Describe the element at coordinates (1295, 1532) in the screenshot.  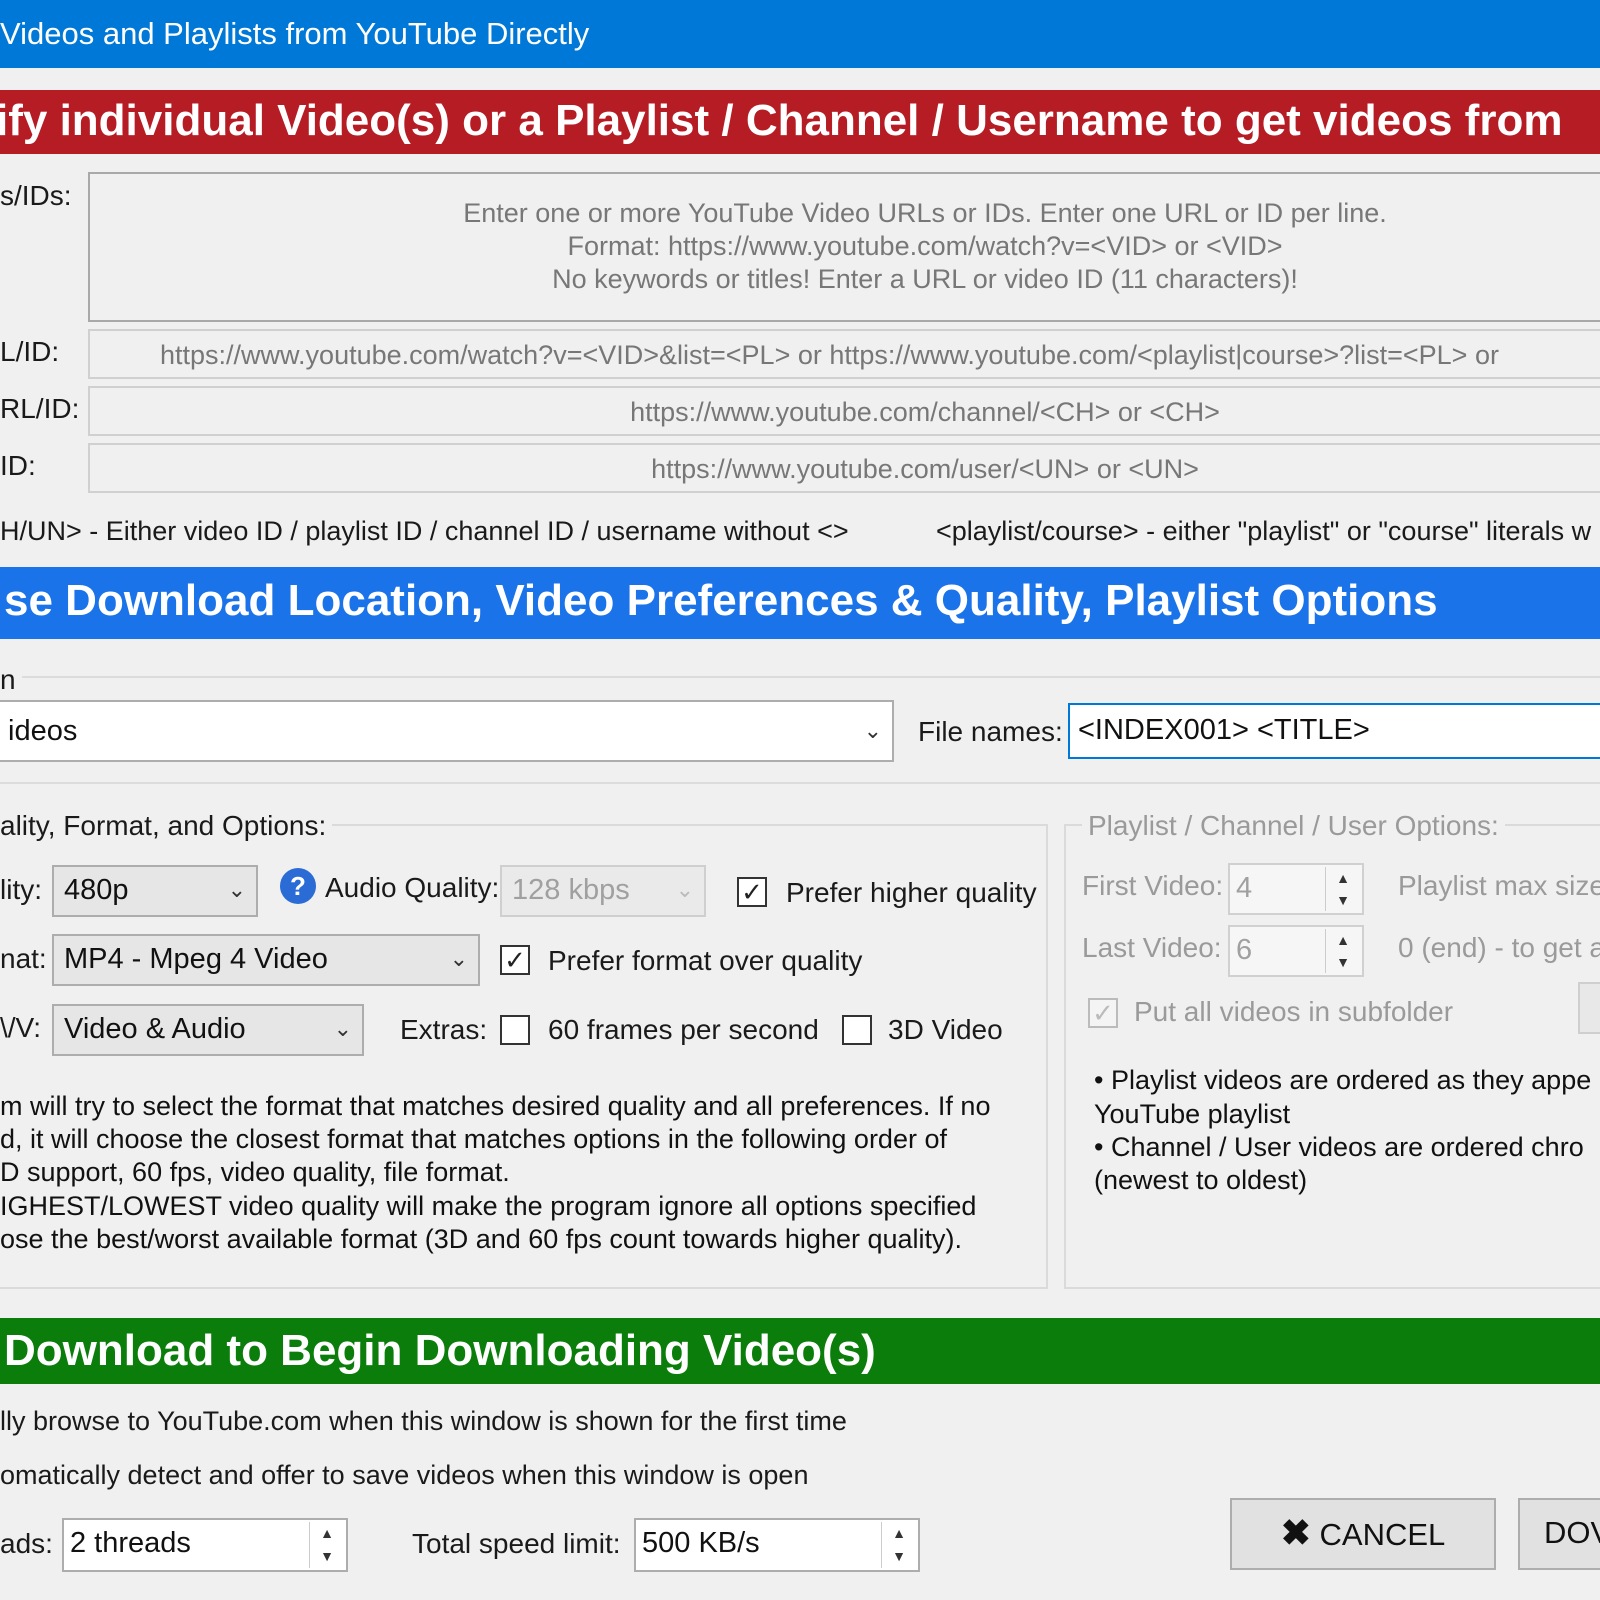
I see `close-x-icon: ✖` at that location.